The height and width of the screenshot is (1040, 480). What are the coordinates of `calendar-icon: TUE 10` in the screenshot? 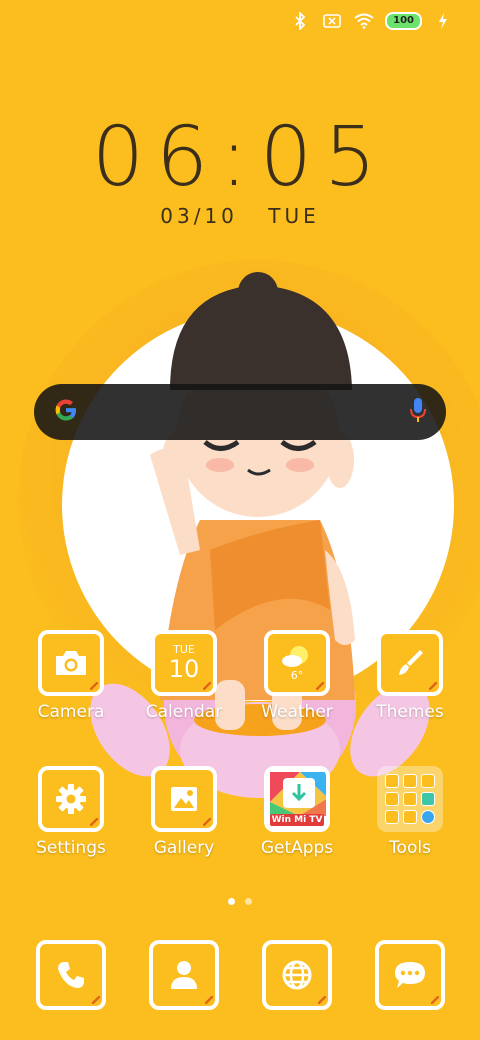 It's located at (184, 663).